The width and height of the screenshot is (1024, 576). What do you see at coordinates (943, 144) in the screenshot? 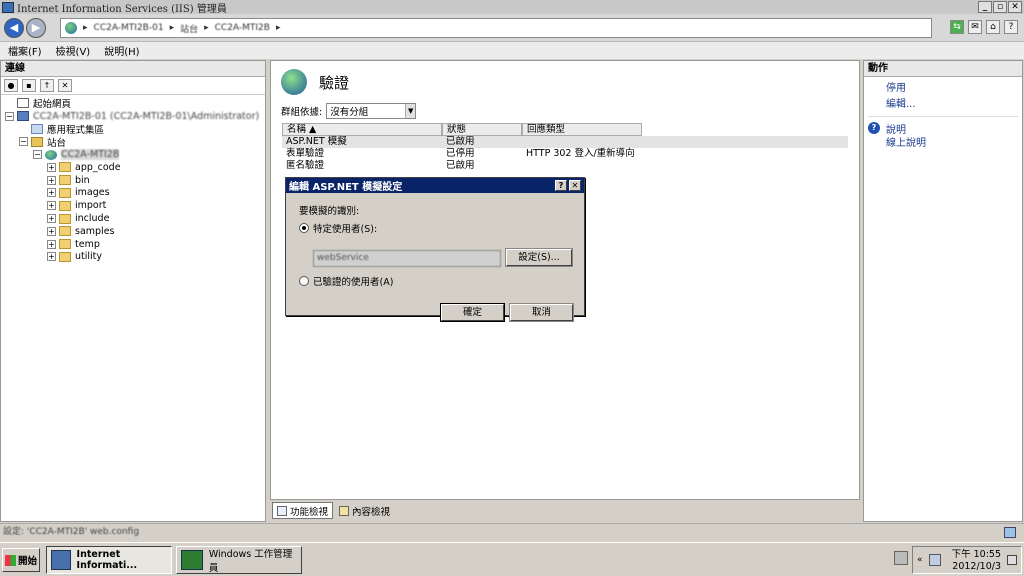
I see `action-online-help: 線上說明` at bounding box center [943, 144].